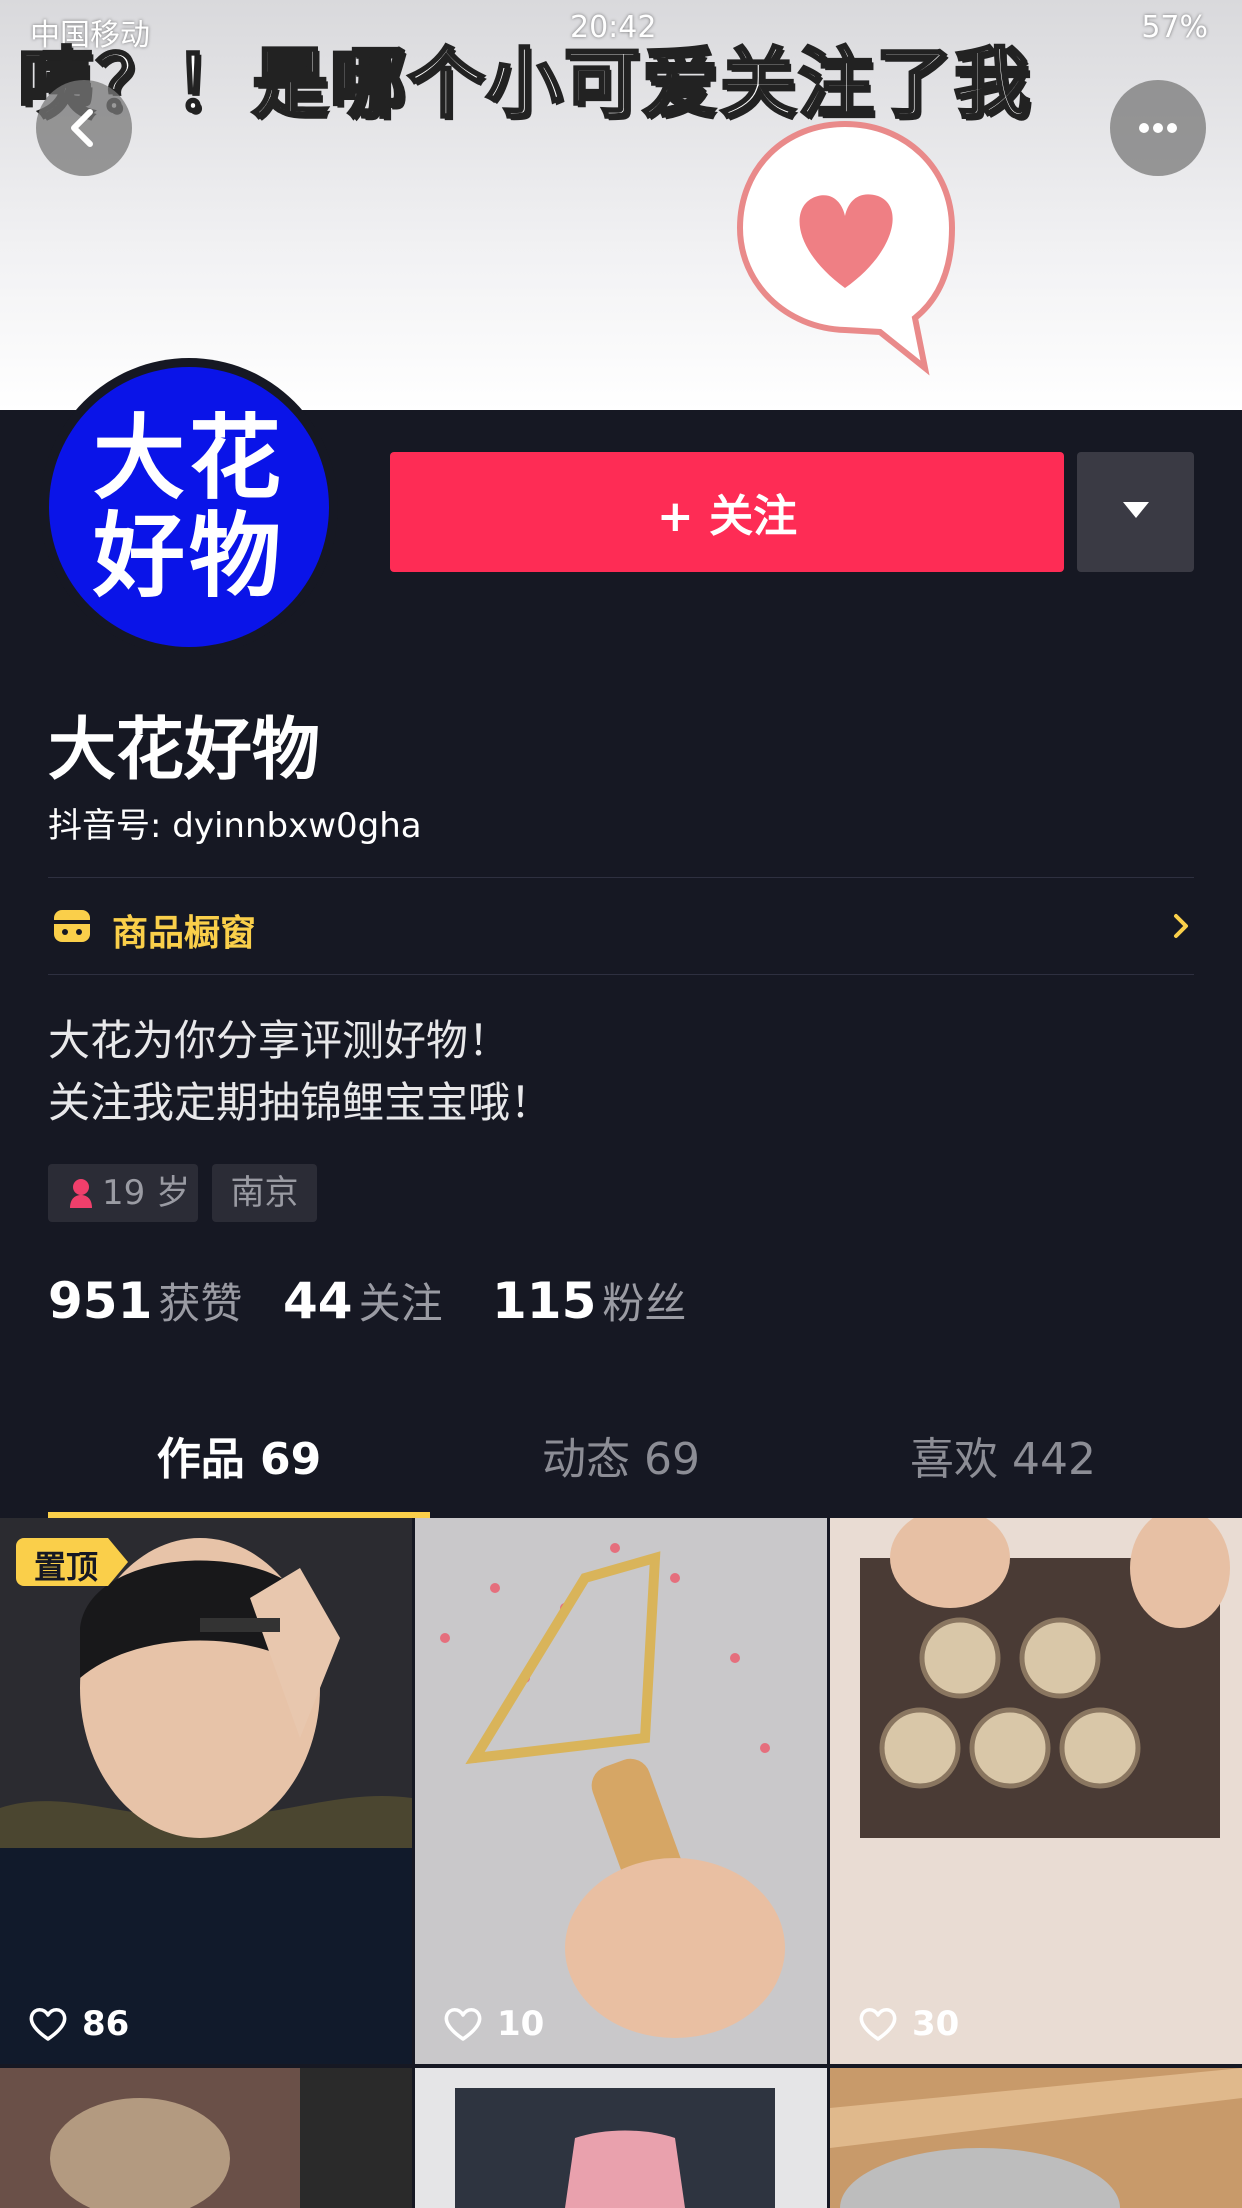 This screenshot has height=2208, width=1242. I want to click on likes-count-text: 30, so click(936, 2024).